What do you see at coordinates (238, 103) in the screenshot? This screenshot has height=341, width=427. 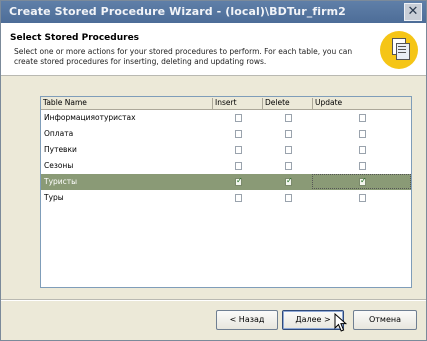 I see `column-header-insert: Insert` at bounding box center [238, 103].